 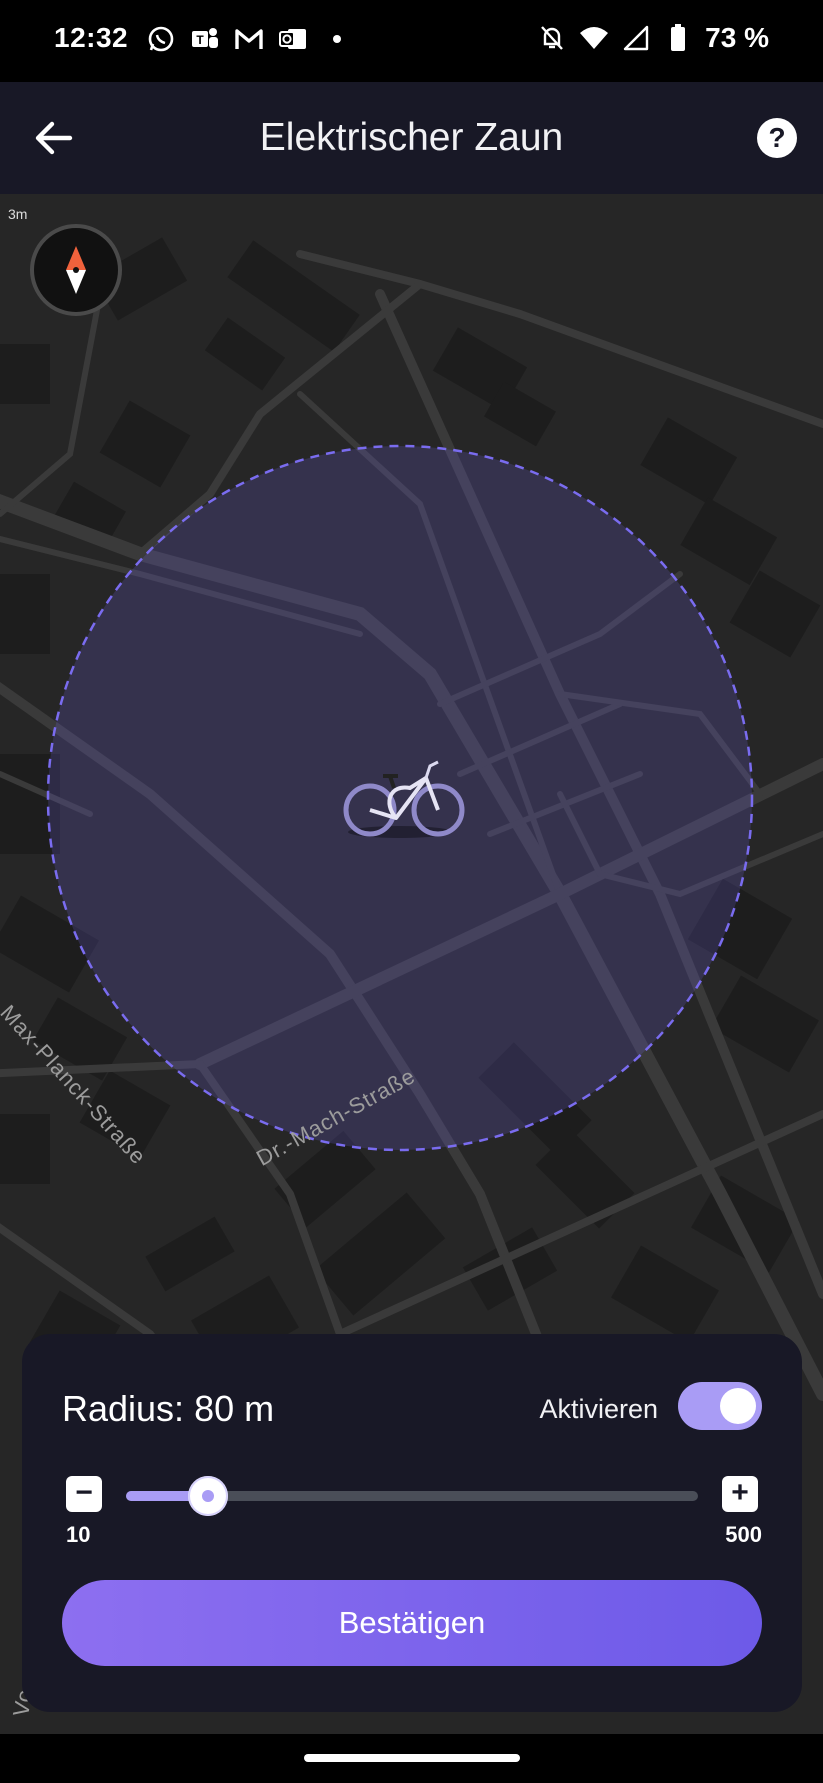 What do you see at coordinates (412, 1496) in the screenshot?
I see `radius-slider` at bounding box center [412, 1496].